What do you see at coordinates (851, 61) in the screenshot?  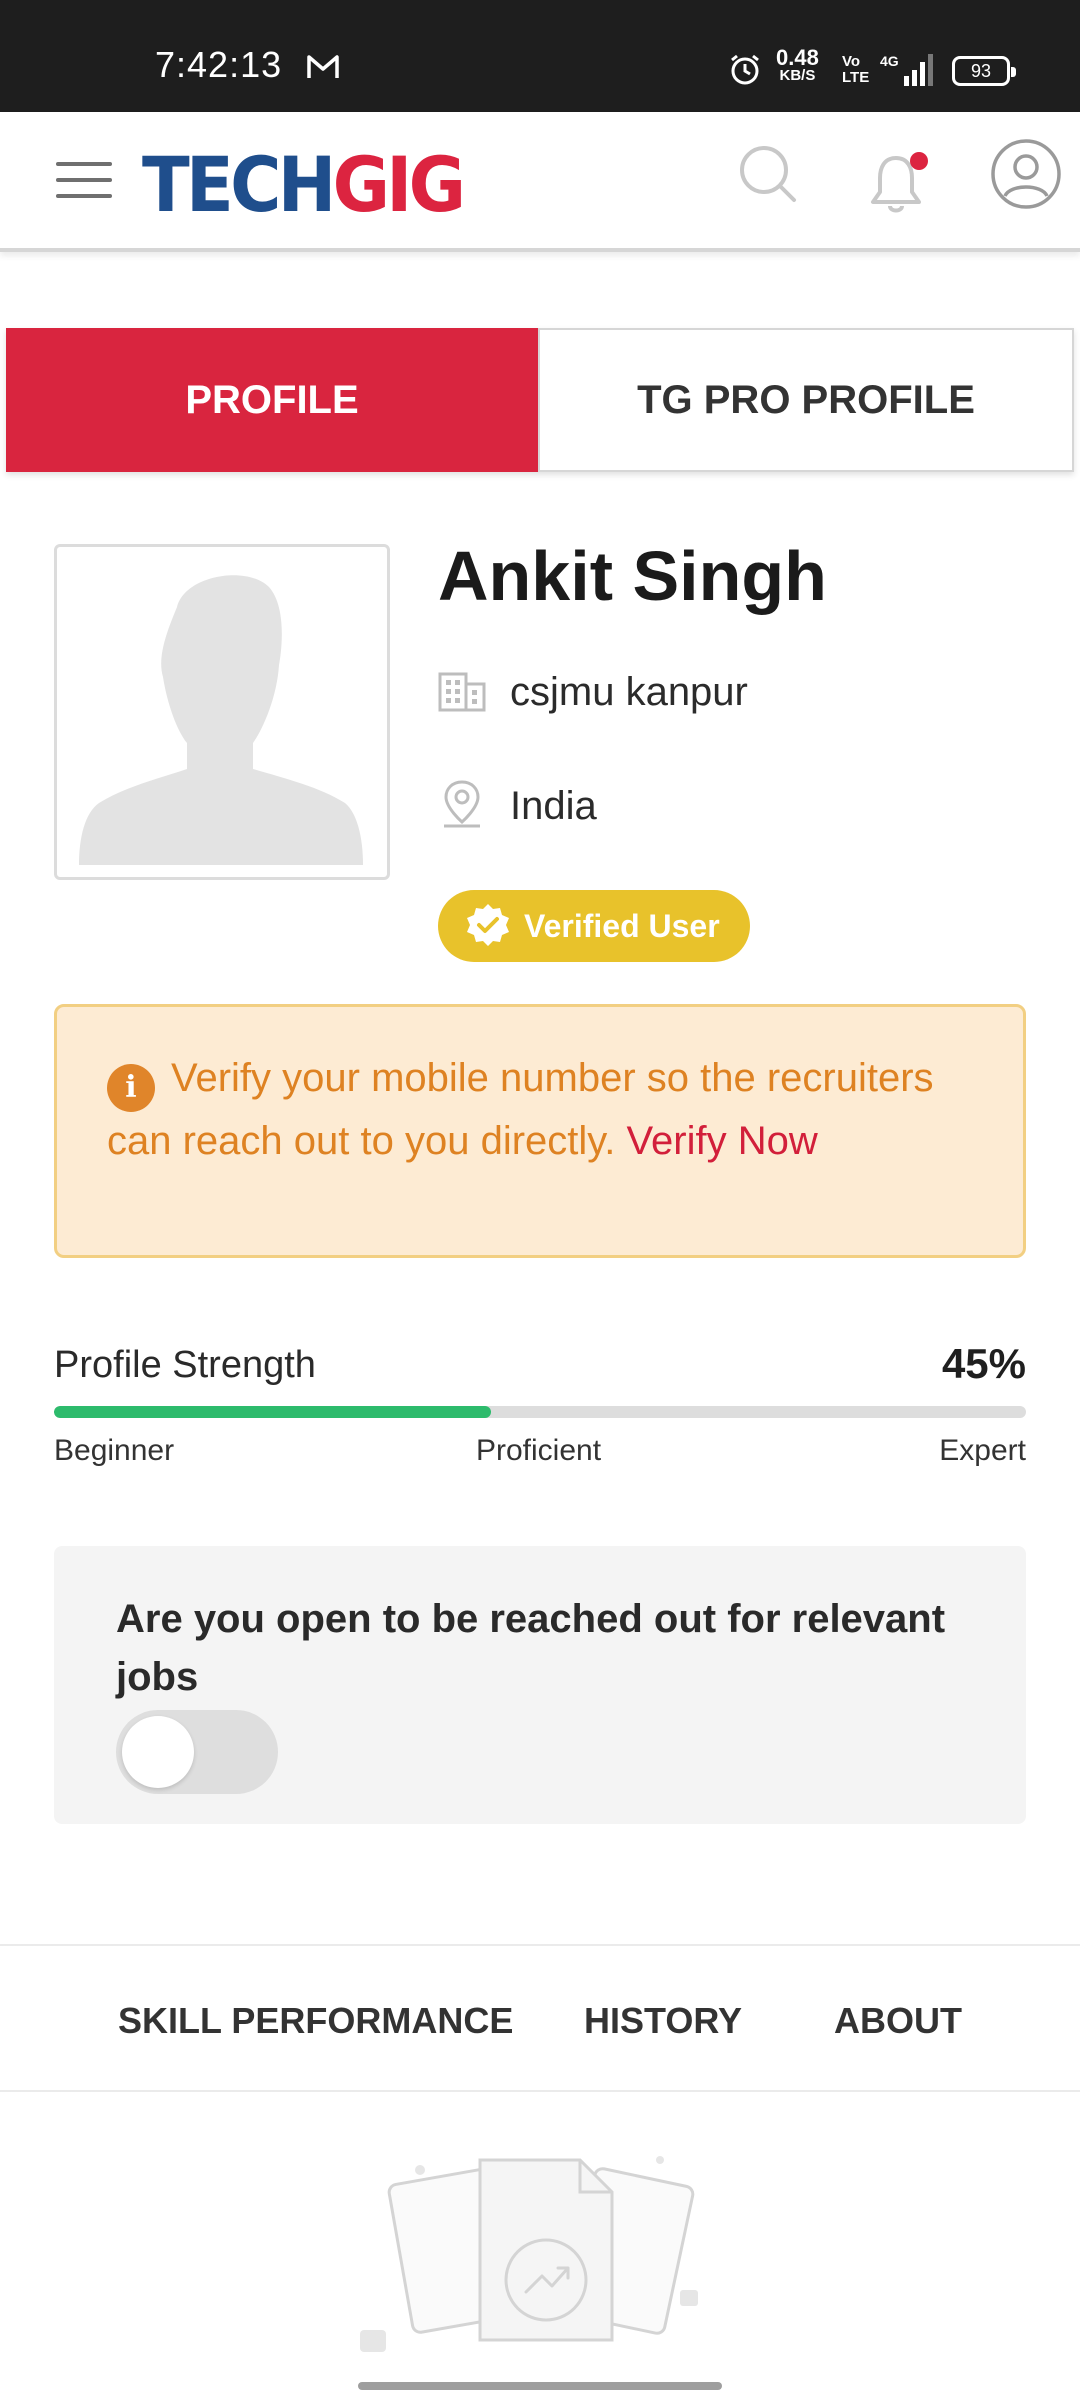 I see `volte-top: Vo` at bounding box center [851, 61].